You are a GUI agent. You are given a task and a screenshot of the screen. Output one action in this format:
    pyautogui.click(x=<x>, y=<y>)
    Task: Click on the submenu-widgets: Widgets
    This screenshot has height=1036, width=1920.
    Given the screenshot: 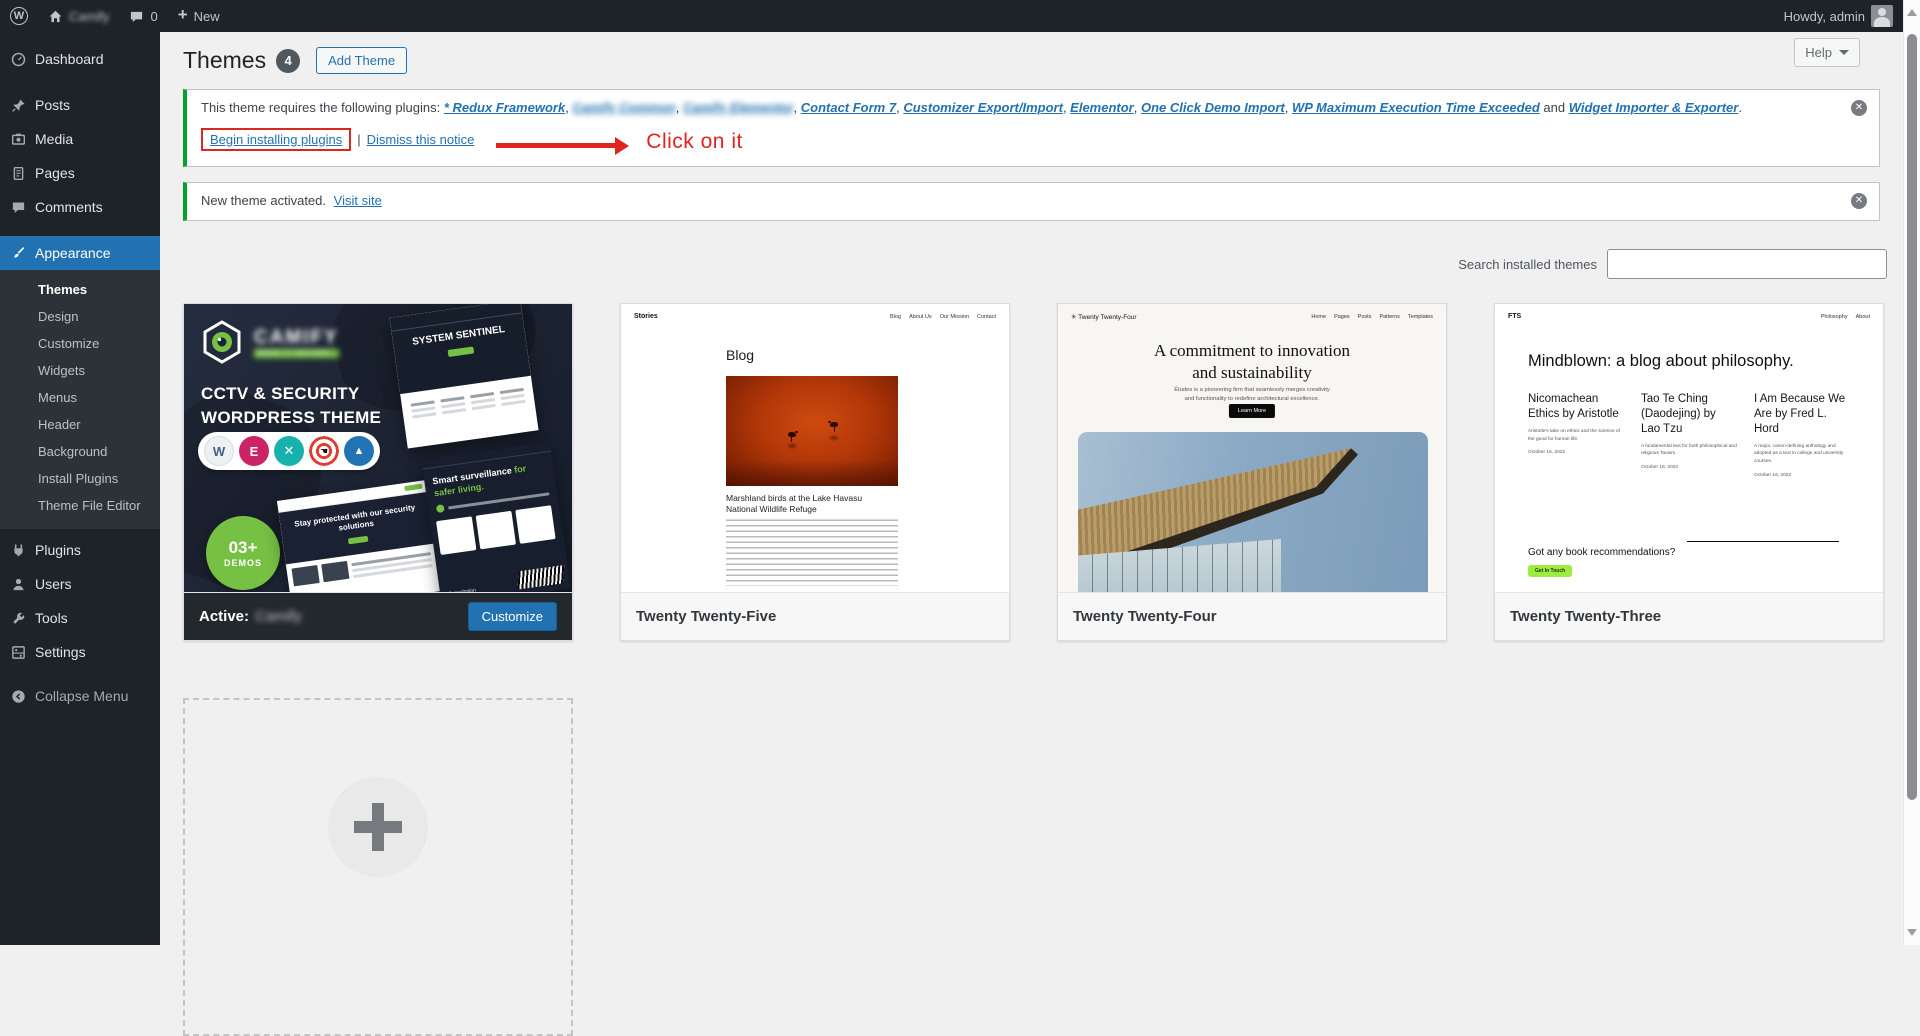 What is the action you would take?
    pyautogui.click(x=80, y=370)
    